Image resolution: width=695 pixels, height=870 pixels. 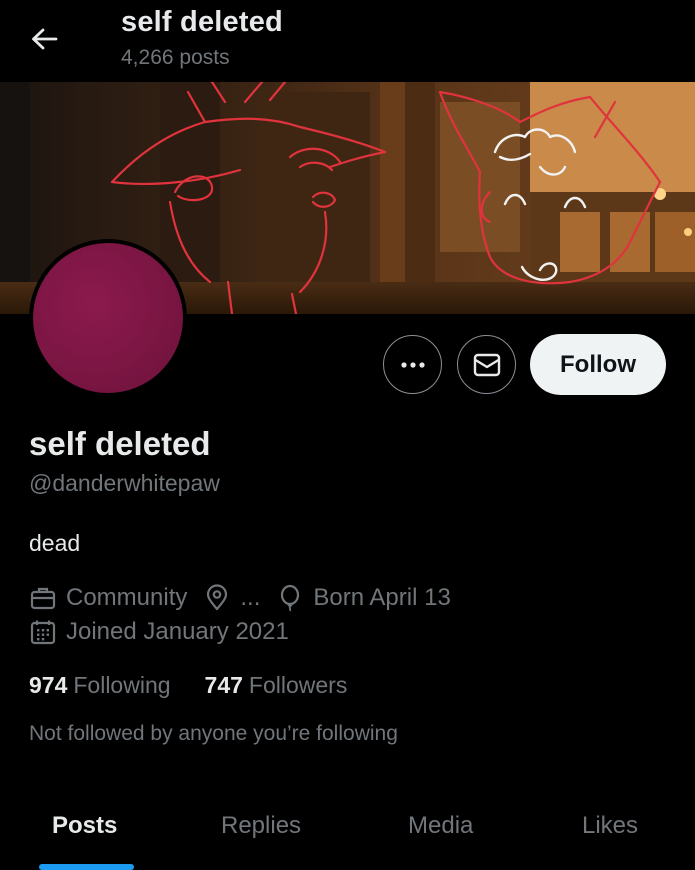 I want to click on category-label: Community, so click(x=127, y=597).